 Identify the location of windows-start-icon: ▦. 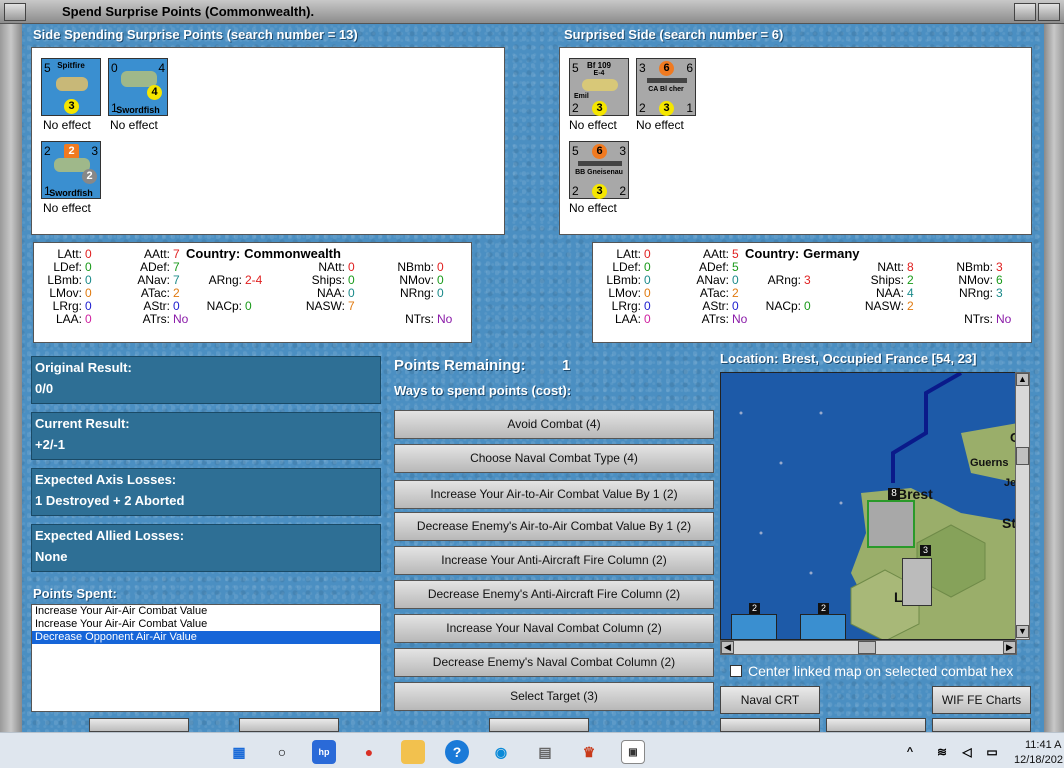
(239, 752).